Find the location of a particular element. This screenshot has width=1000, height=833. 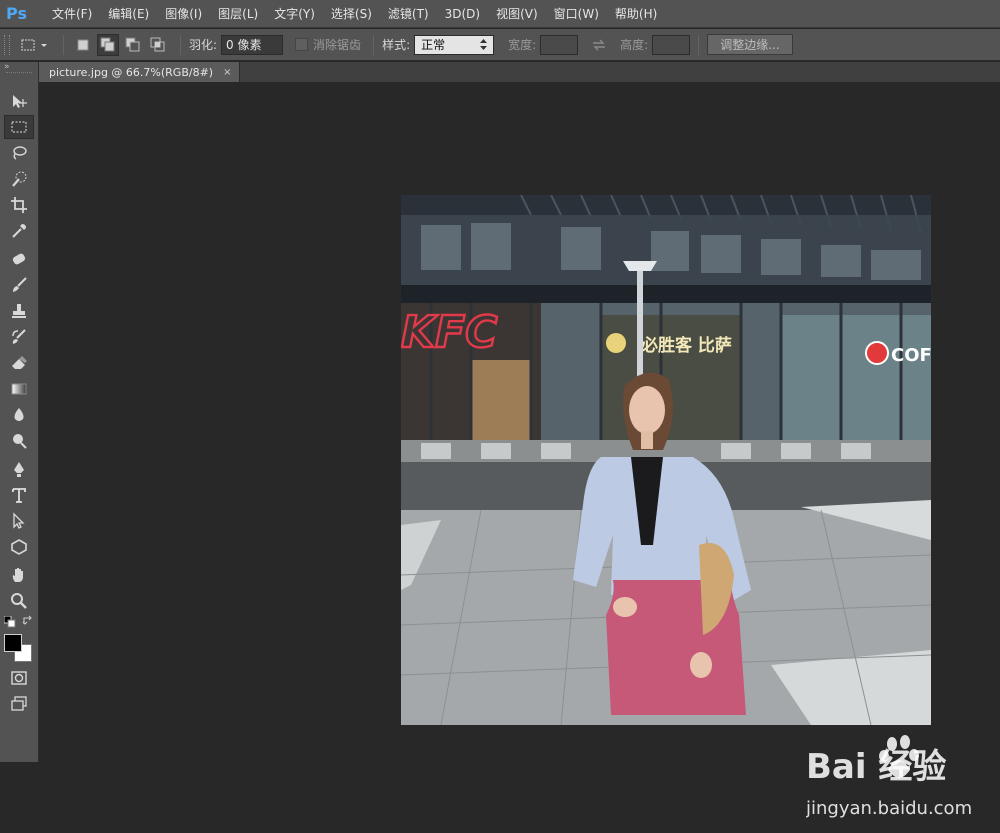

tool-quick-selection is located at coordinates (19, 179).